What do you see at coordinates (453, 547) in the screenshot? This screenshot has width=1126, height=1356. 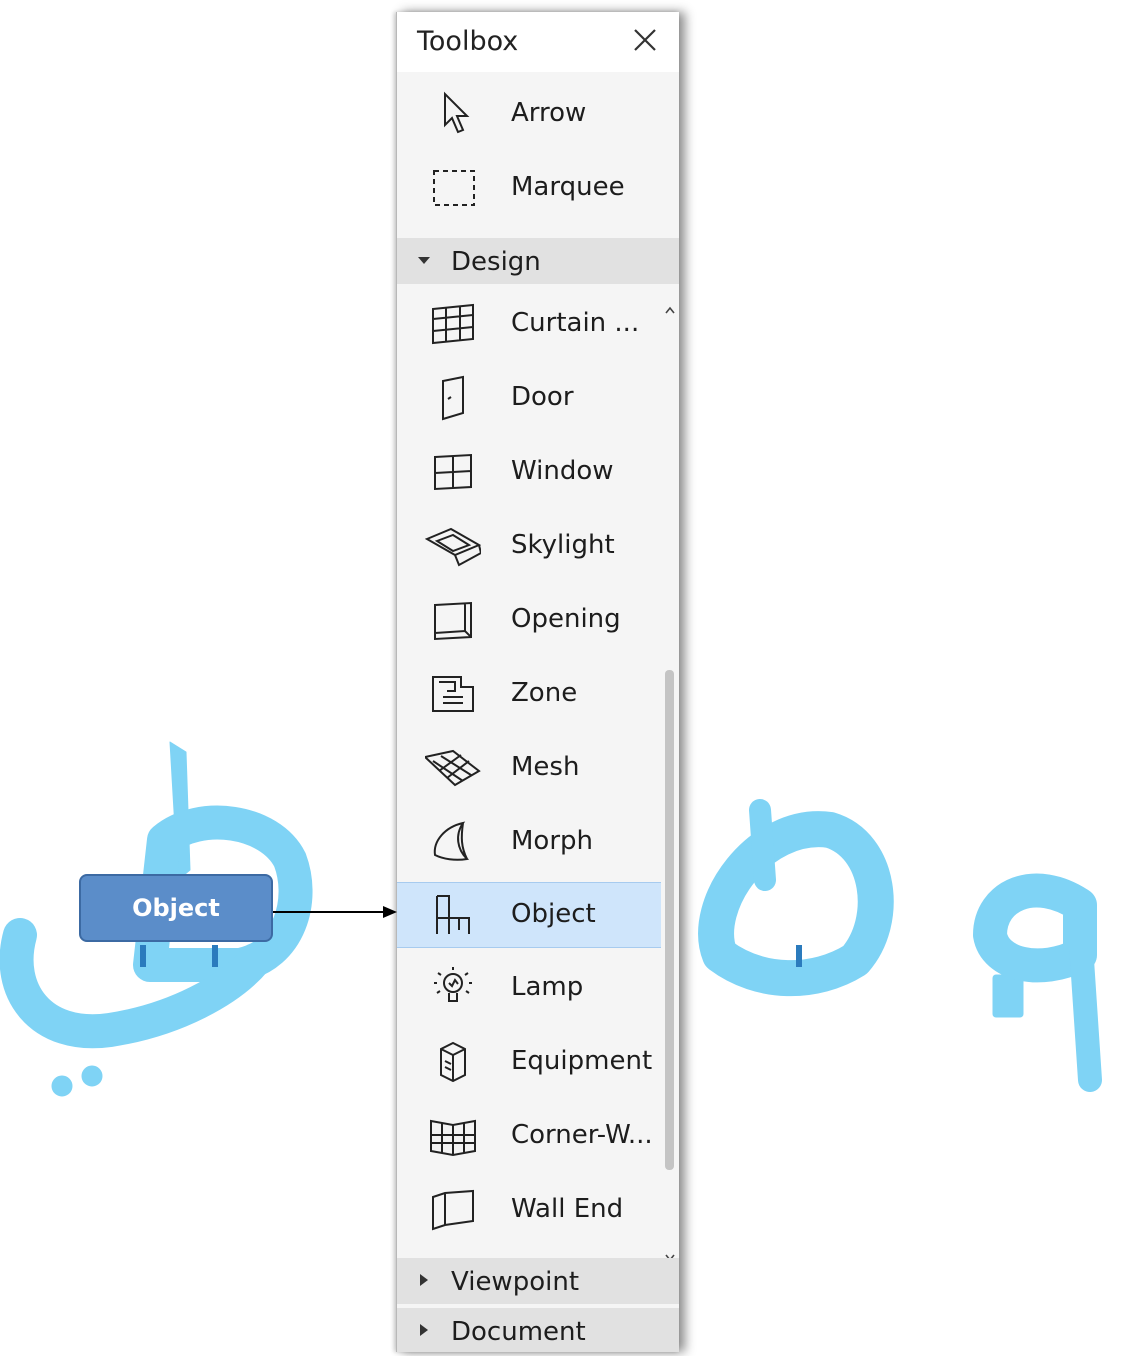 I see `skylight-icon` at bounding box center [453, 547].